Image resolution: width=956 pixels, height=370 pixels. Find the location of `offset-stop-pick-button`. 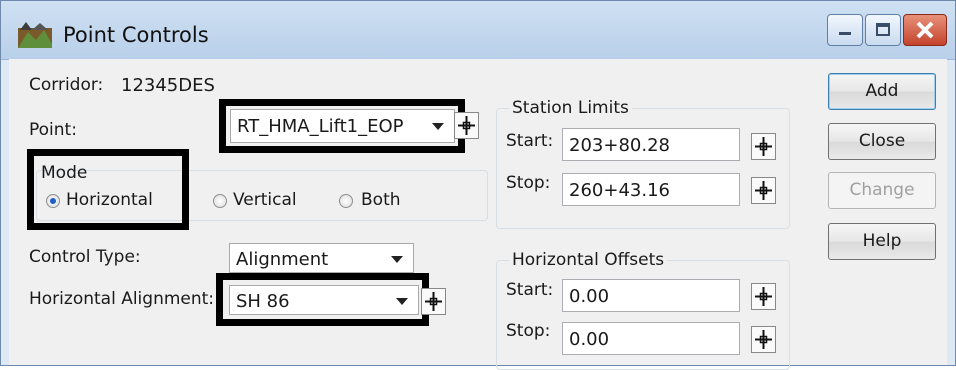

offset-stop-pick-button is located at coordinates (763, 339).